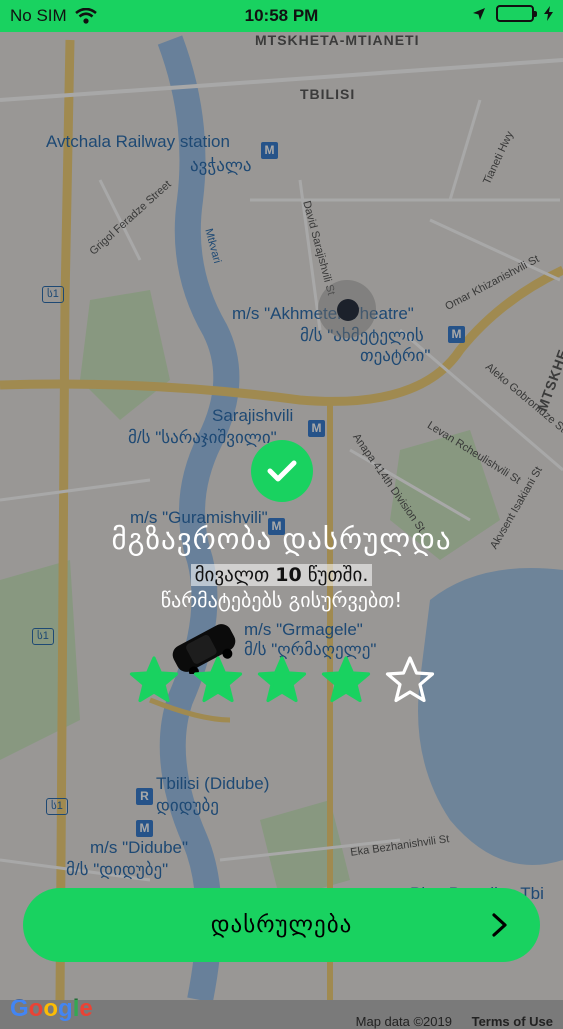 This screenshot has width=563, height=1029. Describe the element at coordinates (499, 925) in the screenshot. I see `chevron-right-icon` at that location.